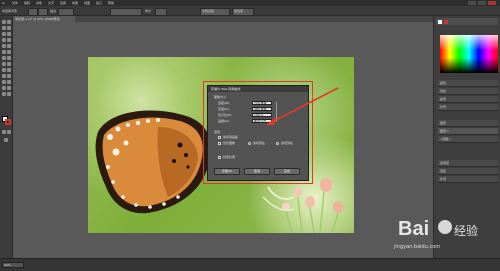  I want to click on stroke-weight-input, so click(66, 12).